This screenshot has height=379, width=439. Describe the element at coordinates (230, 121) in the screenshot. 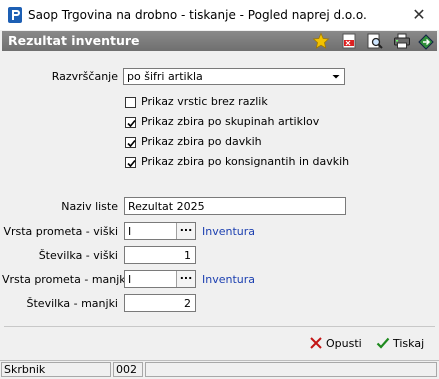

I see `checkbox-group-totals-label: Prikaz zbira po skupinah artiklov` at that location.